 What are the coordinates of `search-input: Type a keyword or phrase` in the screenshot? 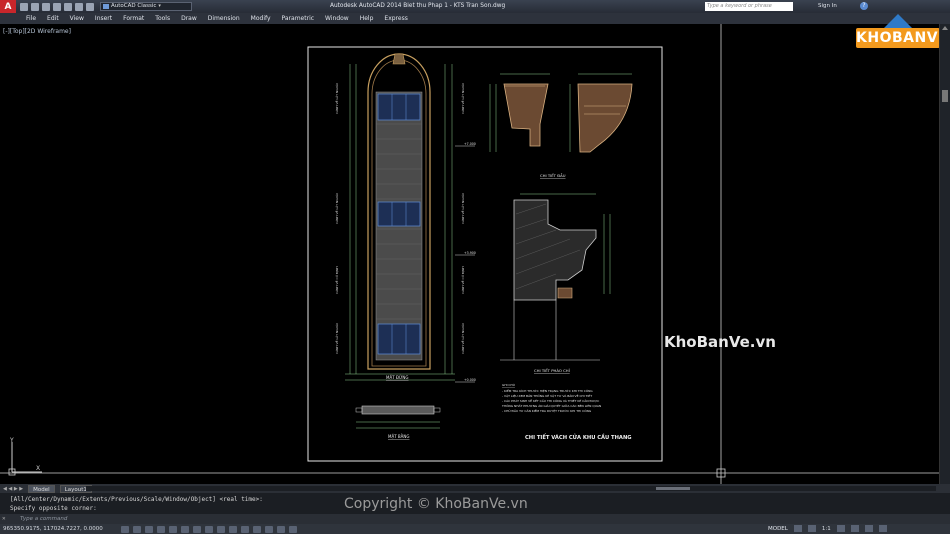 It's located at (749, 6).